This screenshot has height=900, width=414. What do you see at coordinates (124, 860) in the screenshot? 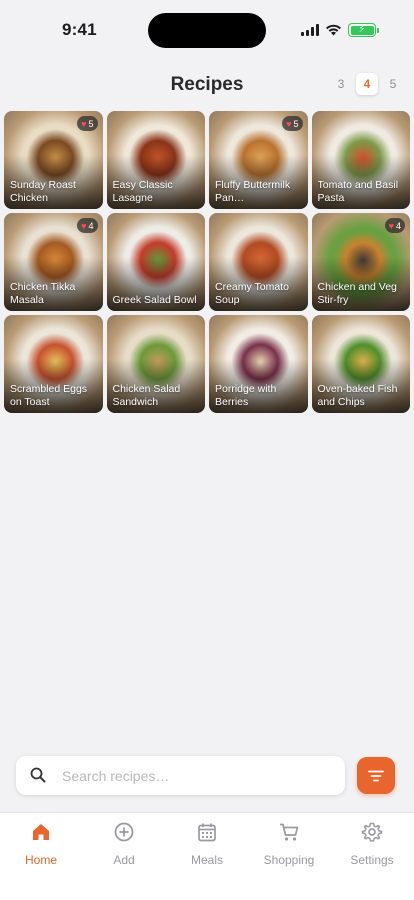
I see `tab-label: Add` at bounding box center [124, 860].